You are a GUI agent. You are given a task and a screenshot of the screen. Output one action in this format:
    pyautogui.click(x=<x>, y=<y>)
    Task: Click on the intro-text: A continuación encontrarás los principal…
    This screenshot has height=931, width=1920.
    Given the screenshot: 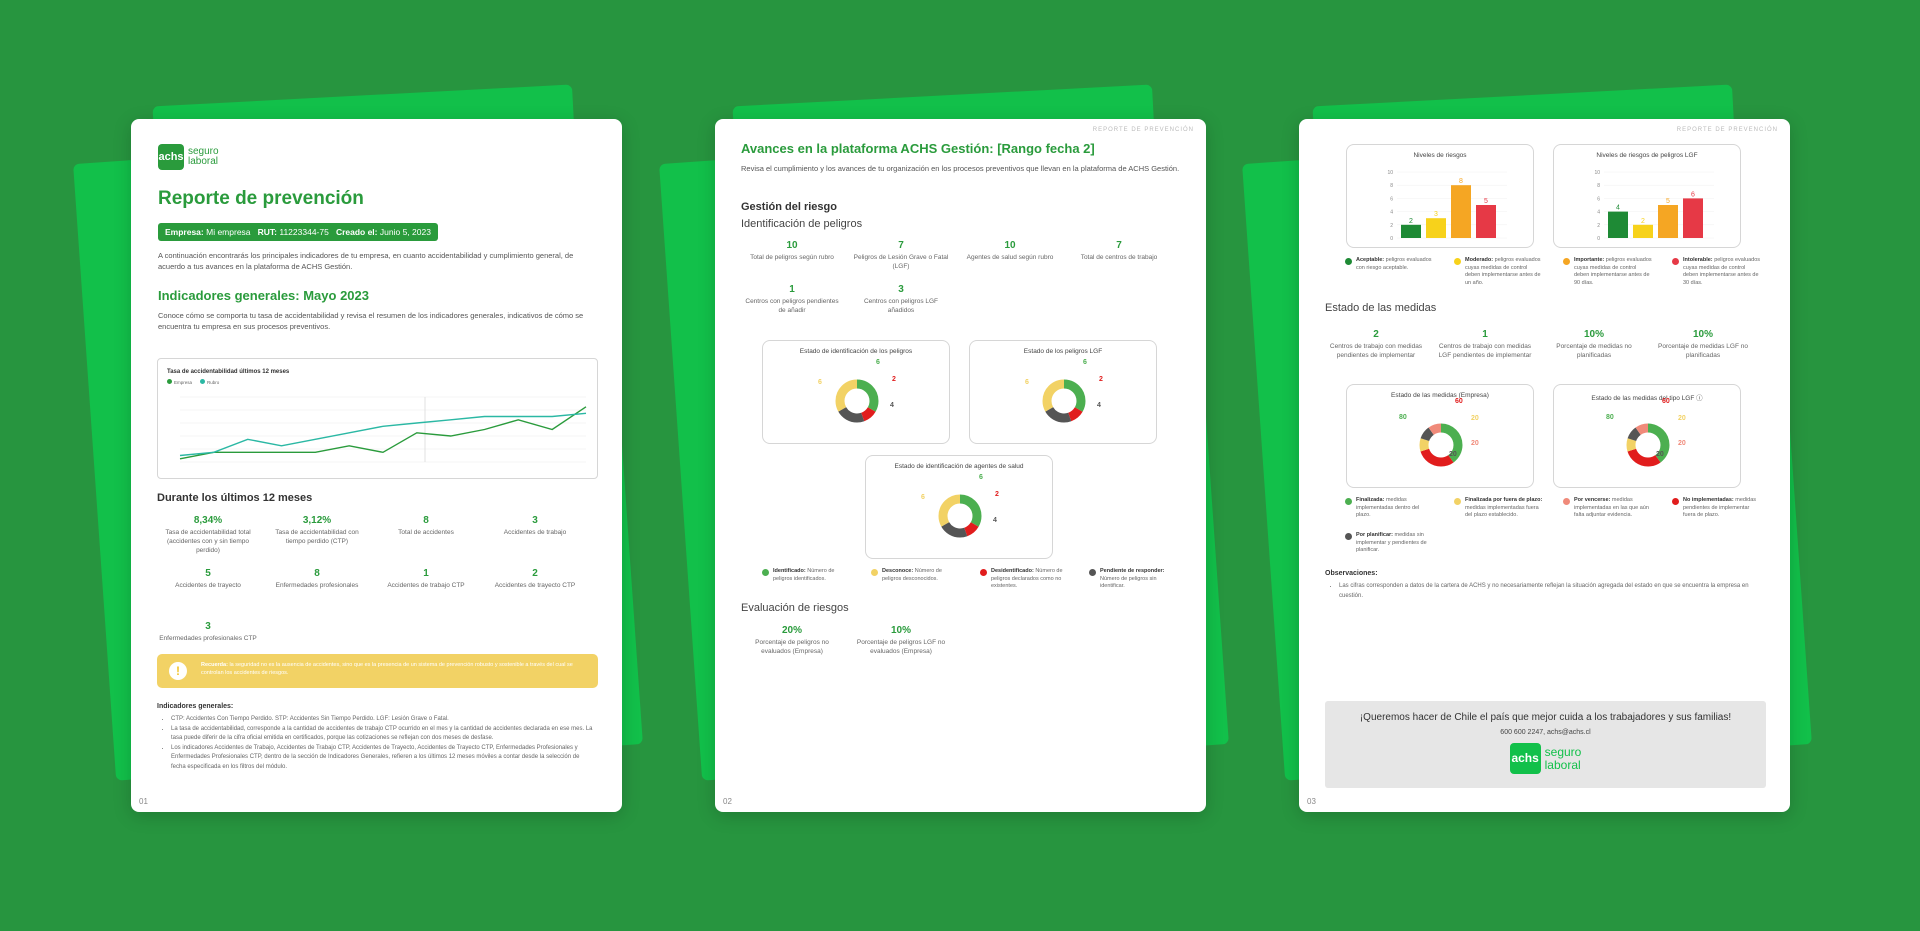 What is the action you would take?
    pyautogui.click(x=366, y=261)
    